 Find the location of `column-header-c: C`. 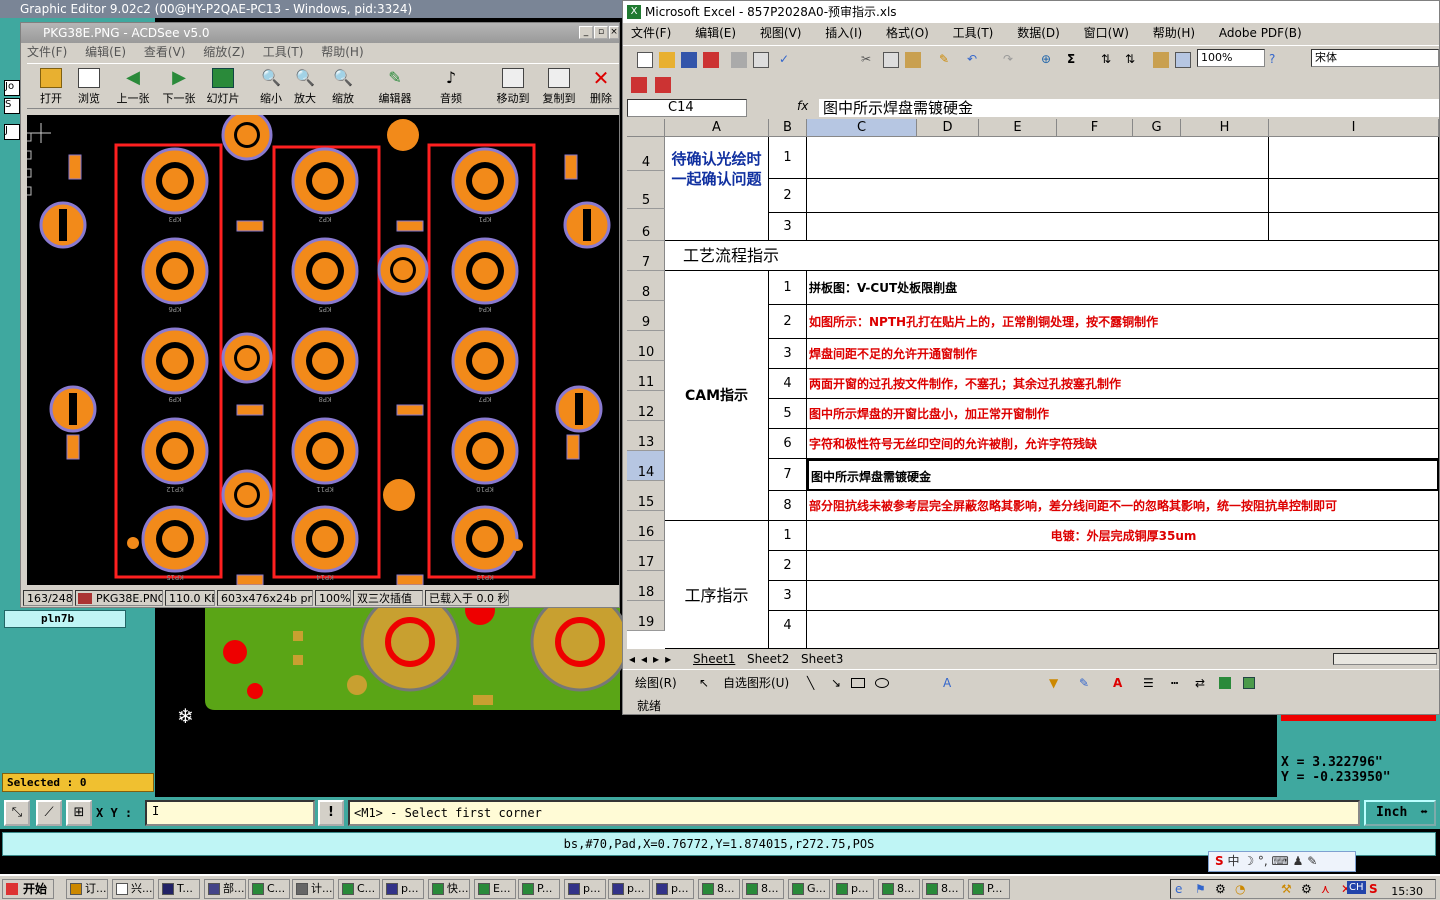

column-header-c: C is located at coordinates (862, 128).